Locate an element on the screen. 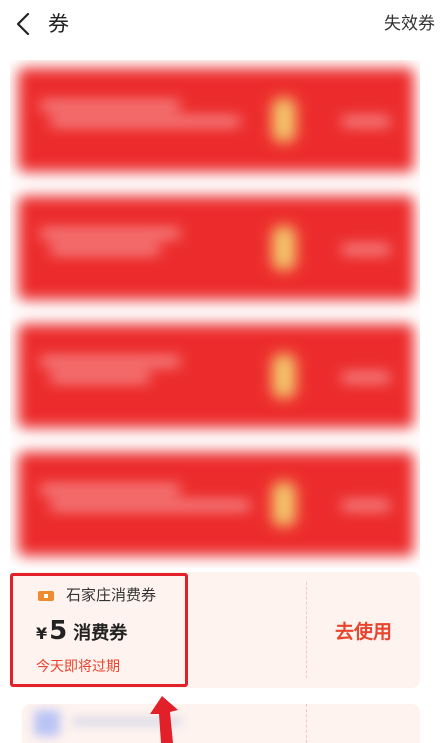  use-coupon-button: 去使用 is located at coordinates (363, 630).